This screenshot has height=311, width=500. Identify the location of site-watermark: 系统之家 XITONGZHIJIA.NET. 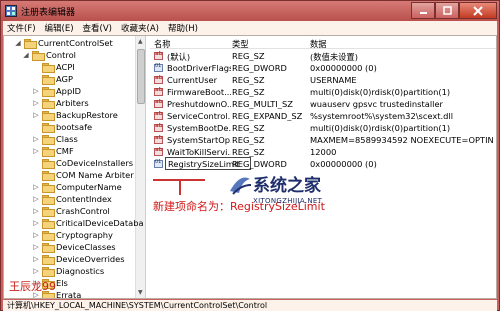
(302, 191).